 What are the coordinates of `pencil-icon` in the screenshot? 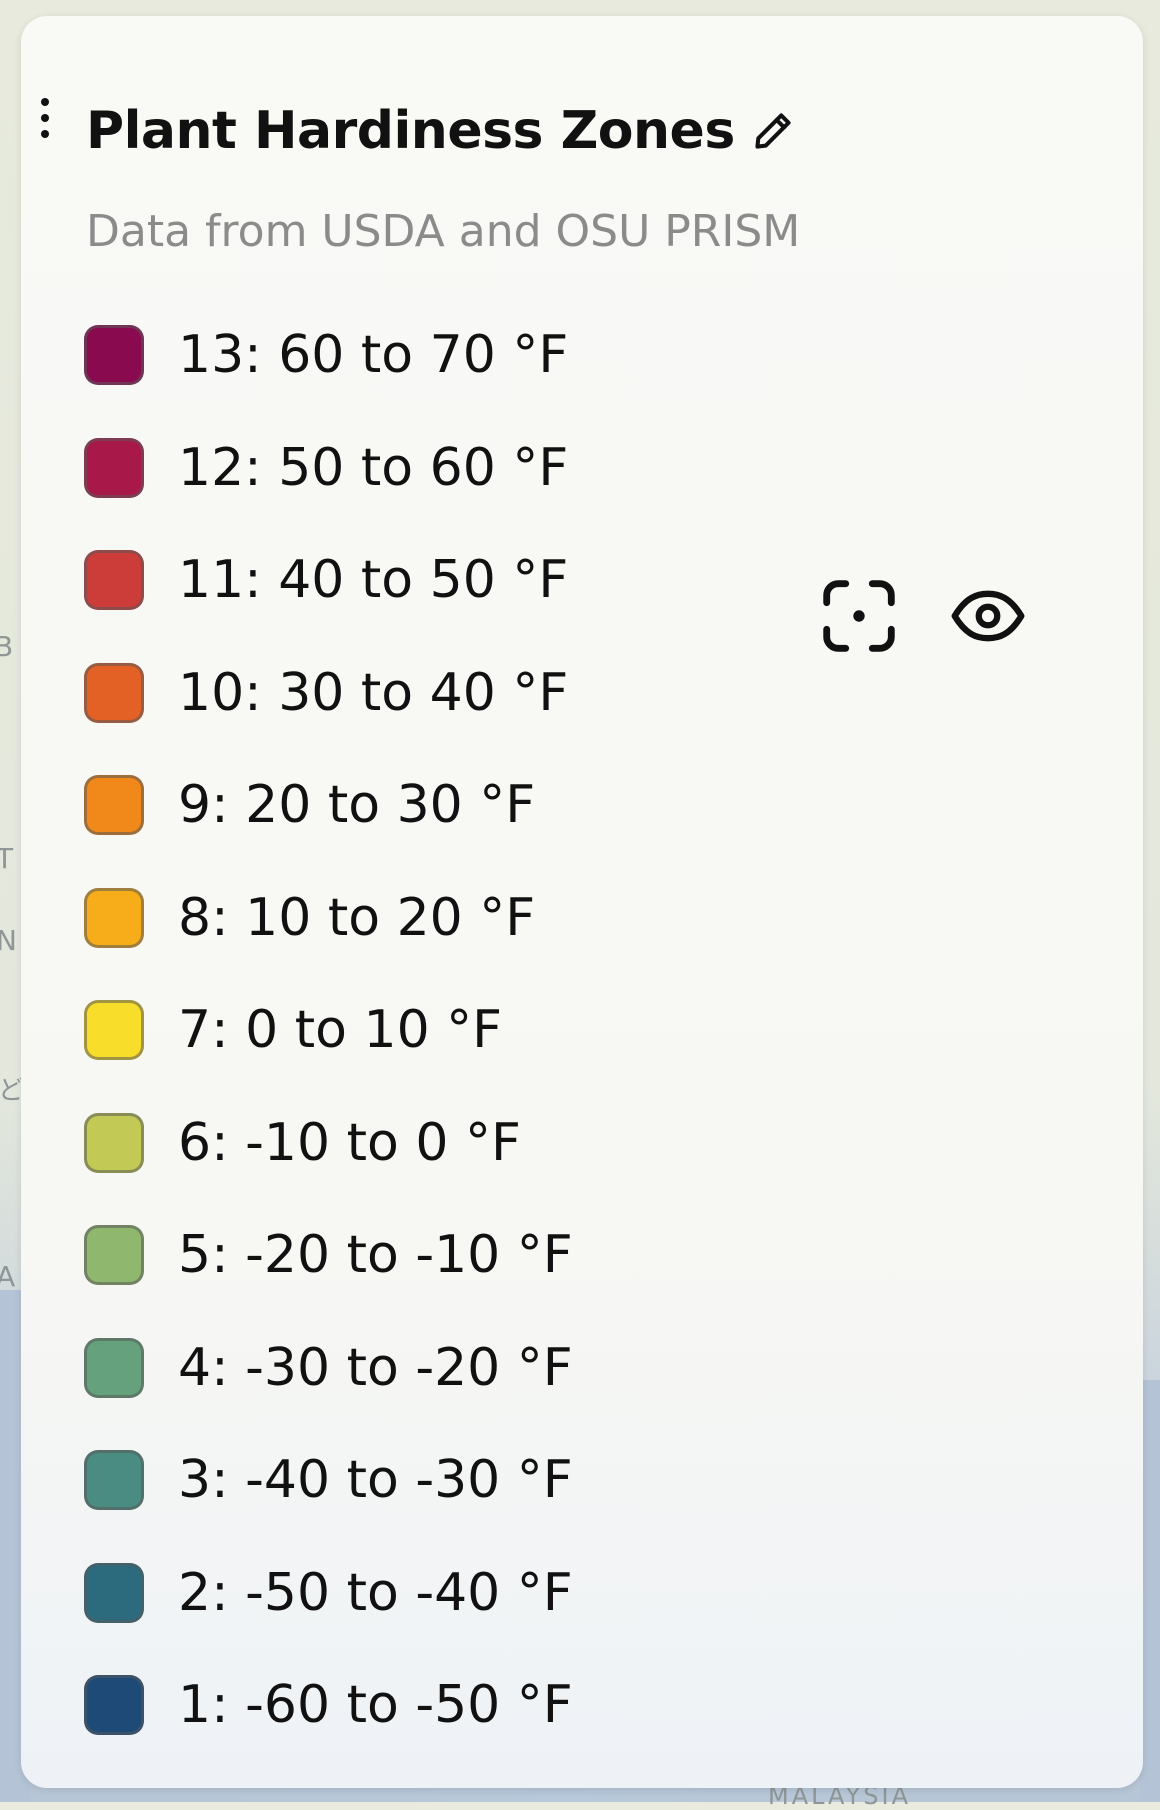 It's located at (773, 131).